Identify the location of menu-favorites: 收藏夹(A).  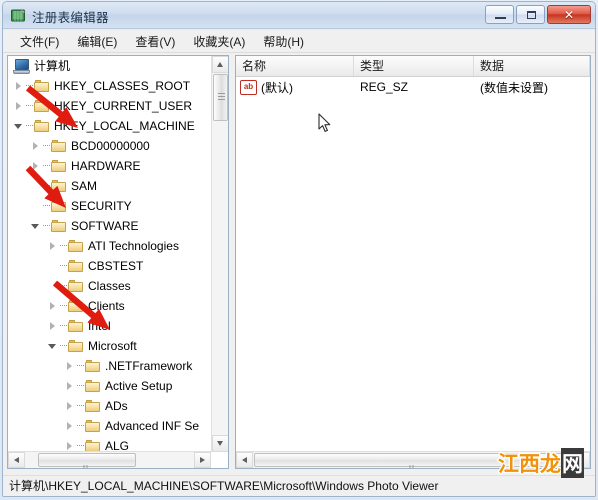
(219, 41).